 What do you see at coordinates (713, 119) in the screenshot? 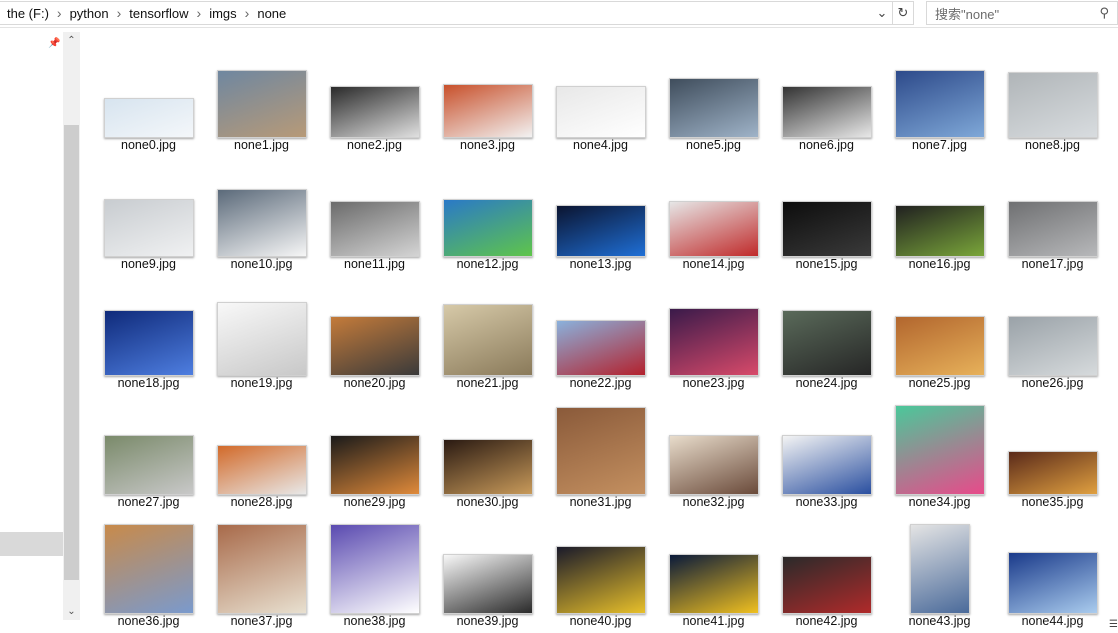
I see `file-item: none5.jpg` at bounding box center [713, 119].